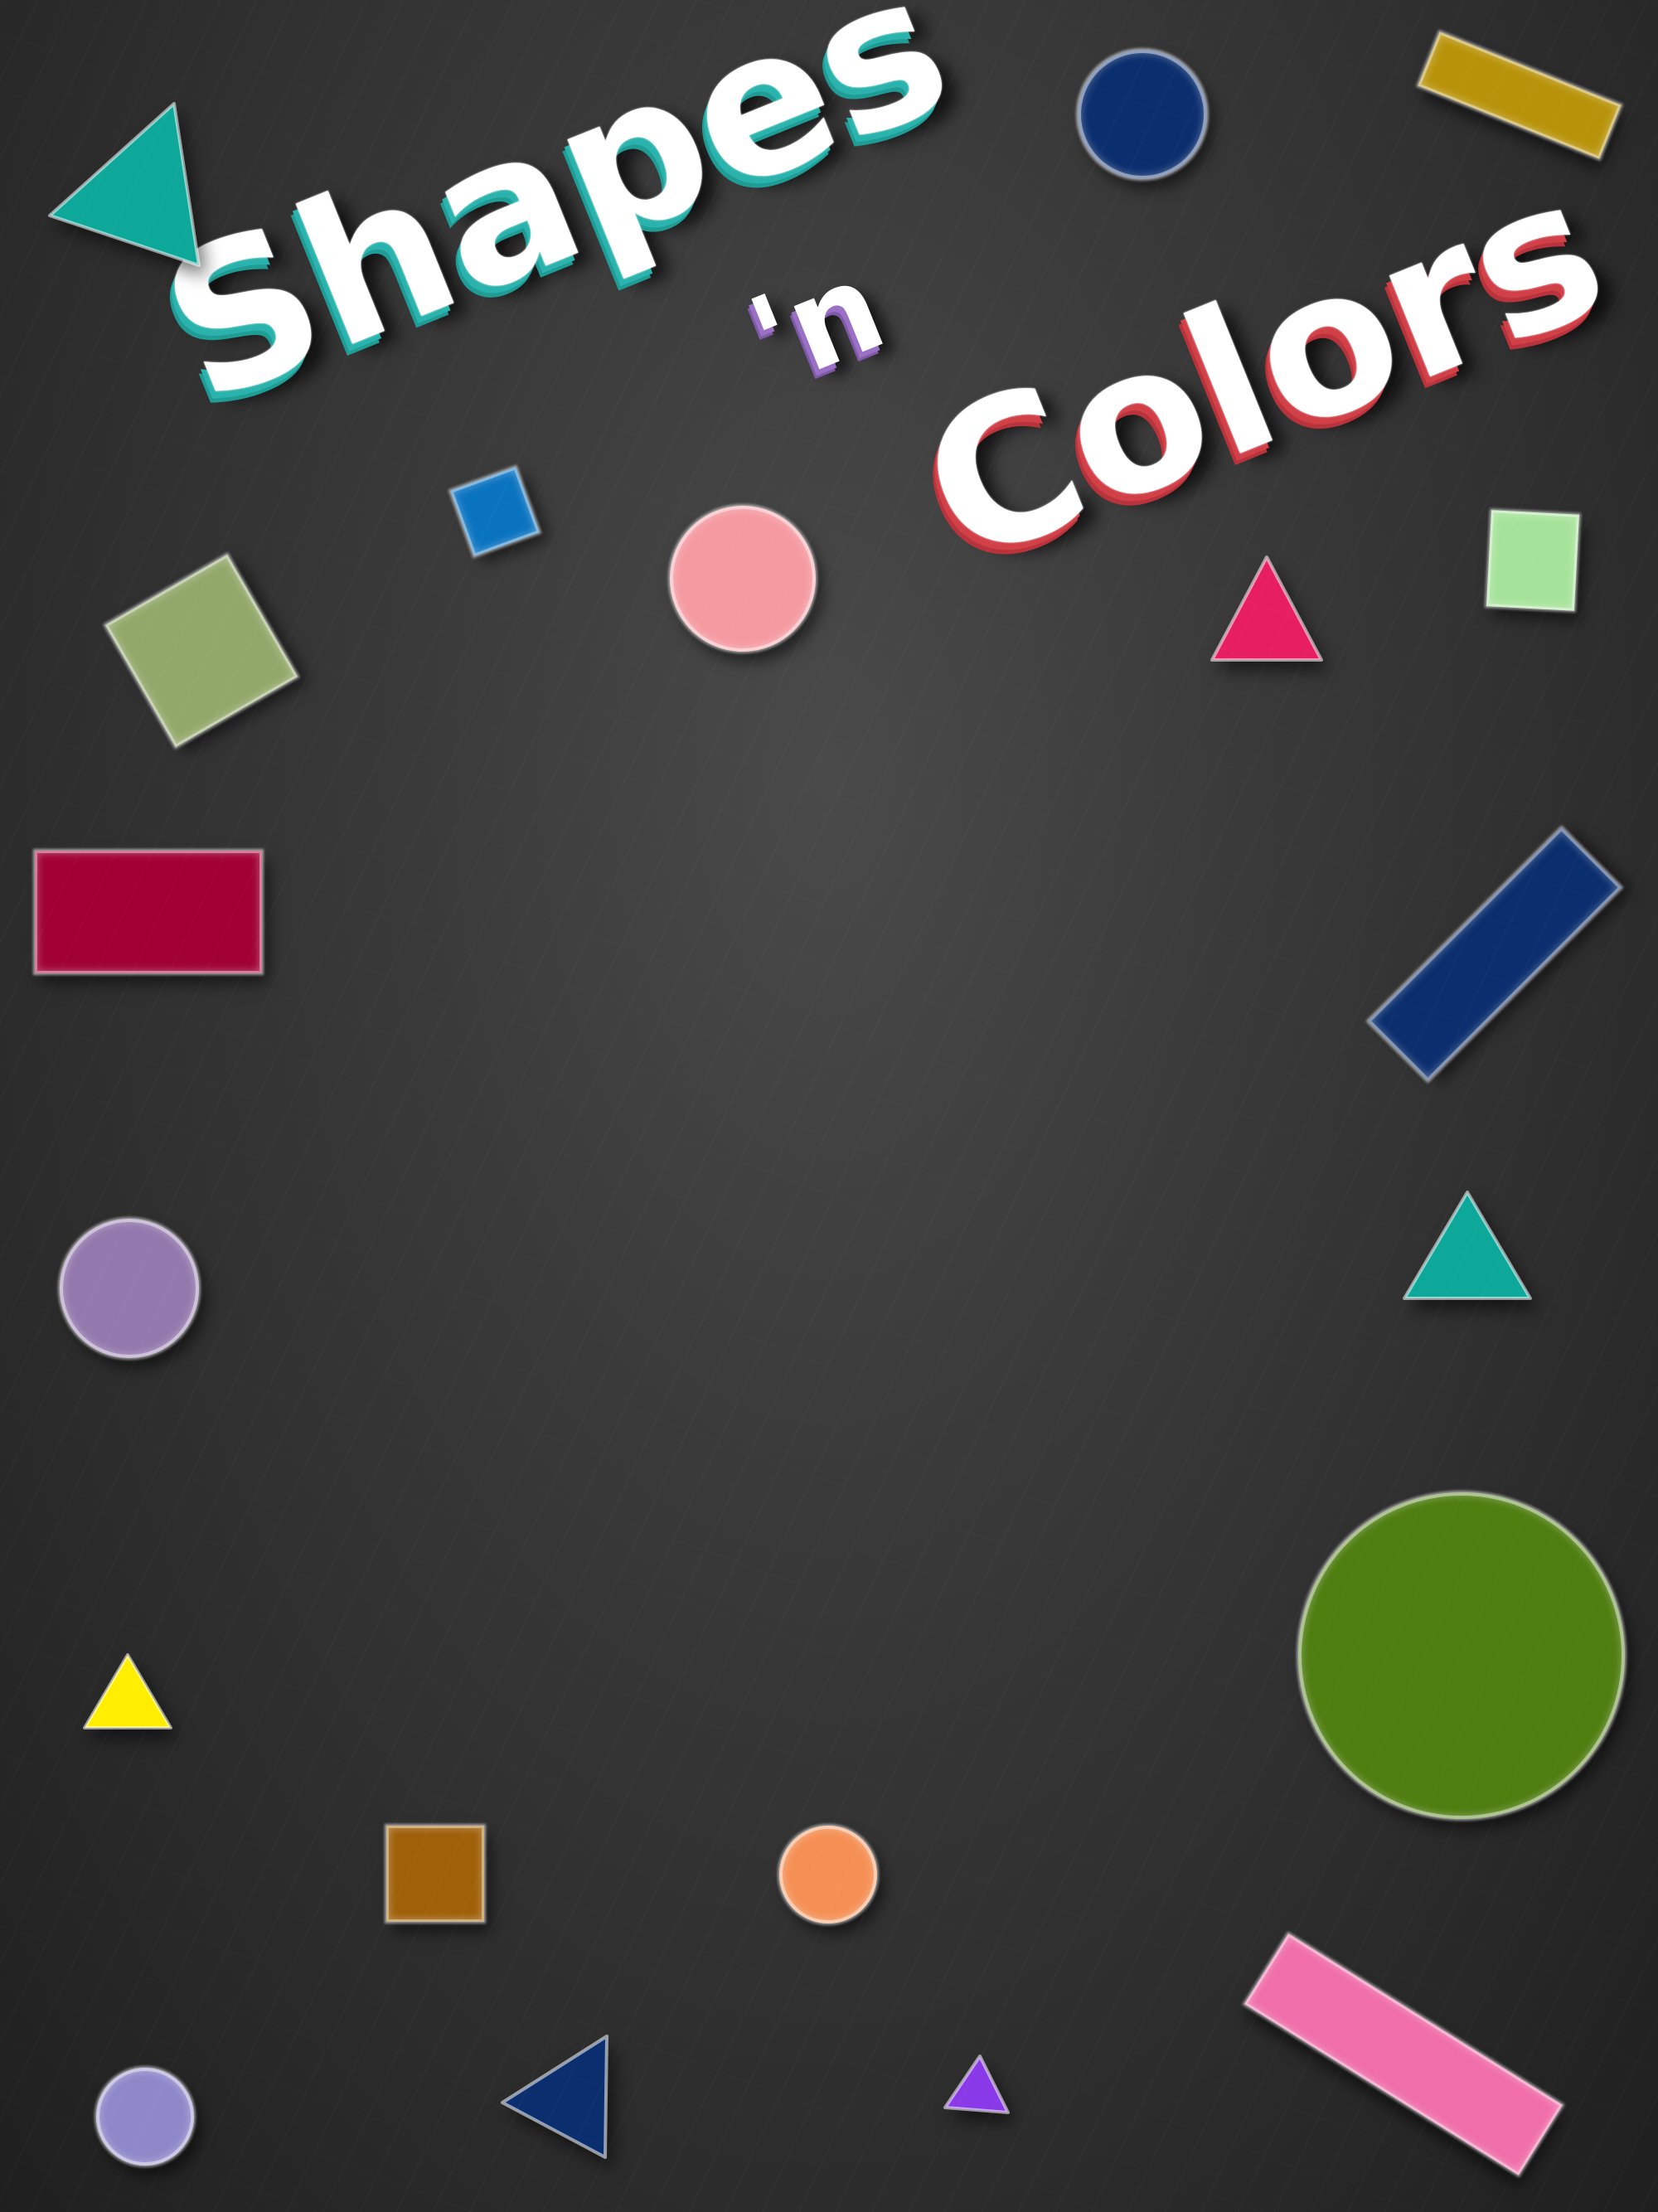 The height and width of the screenshot is (2212, 1658). I want to click on blue-square-small, so click(495, 511).